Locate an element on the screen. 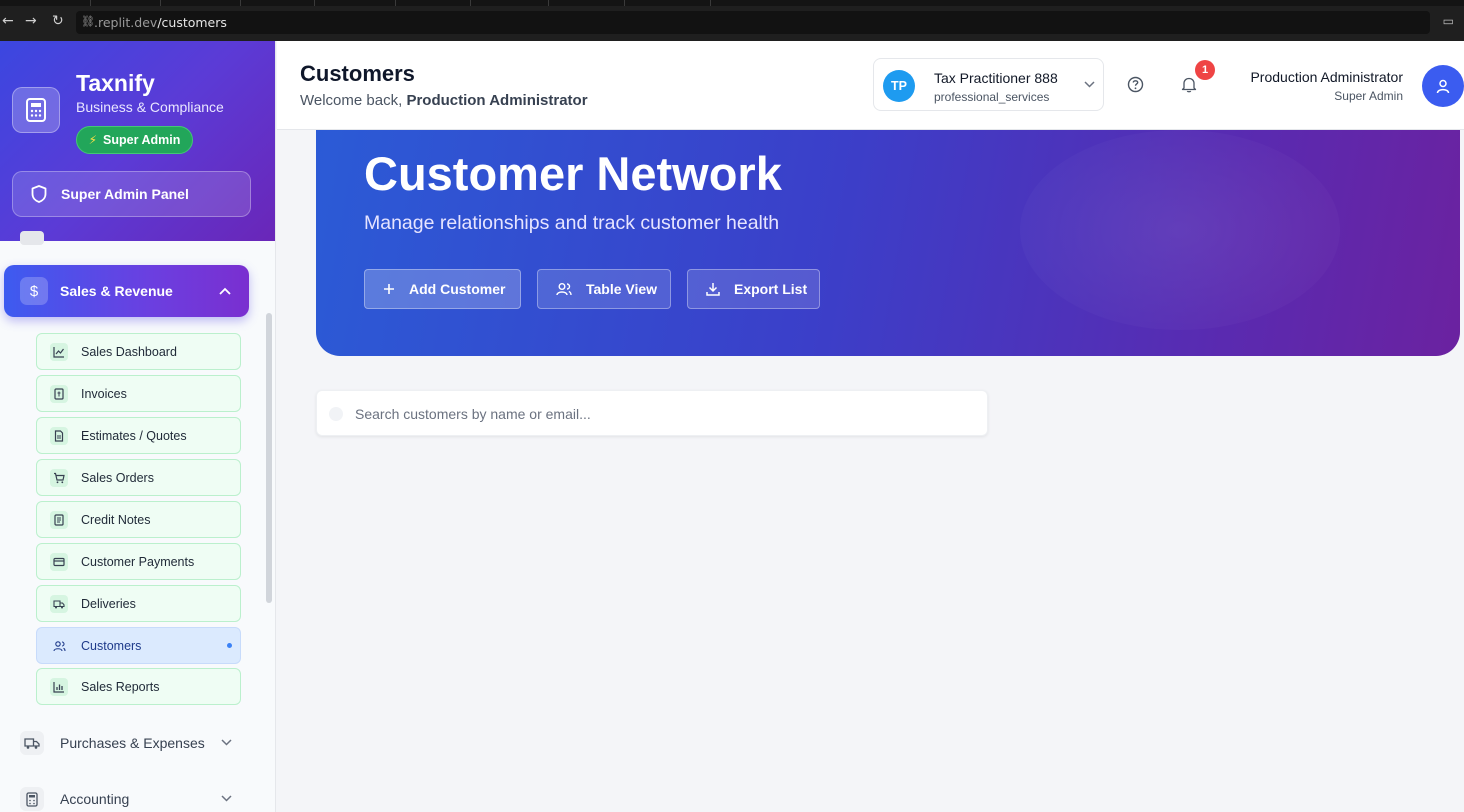 Image resolution: width=1464 pixels, height=812 pixels. sidebar-item-sales-reports: Sales Reports is located at coordinates (138, 686).